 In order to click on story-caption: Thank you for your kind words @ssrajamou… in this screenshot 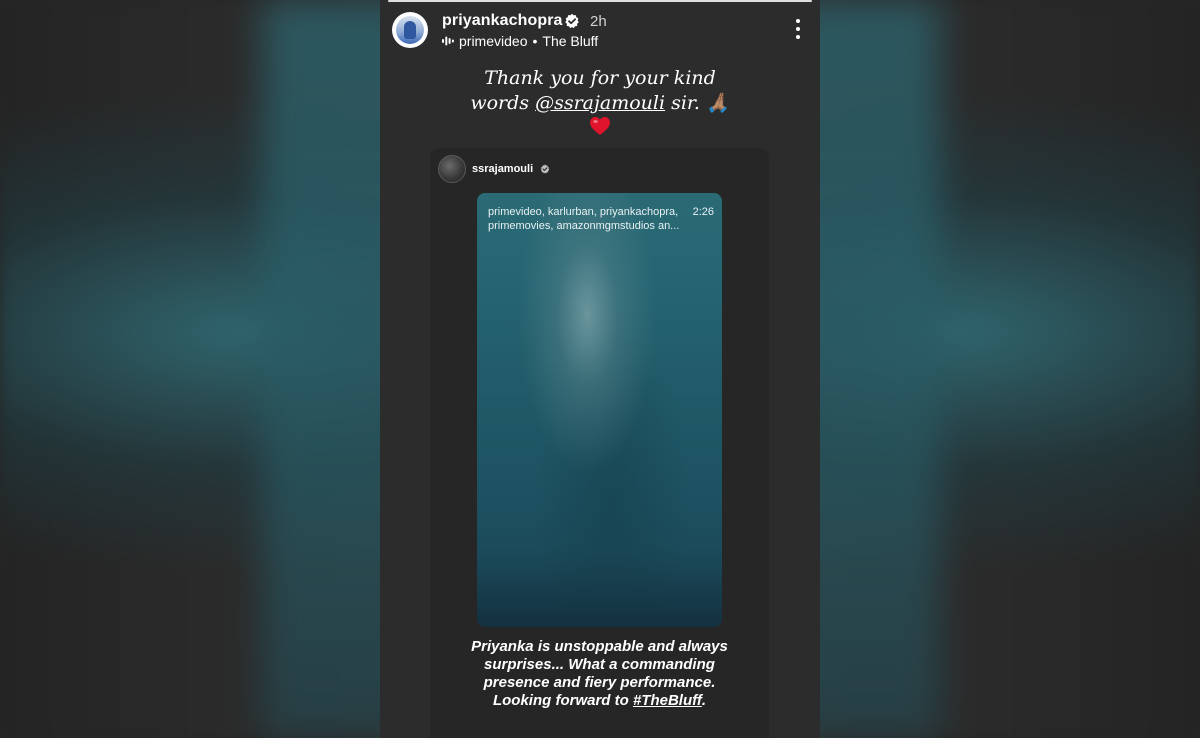, I will do `click(600, 101)`.